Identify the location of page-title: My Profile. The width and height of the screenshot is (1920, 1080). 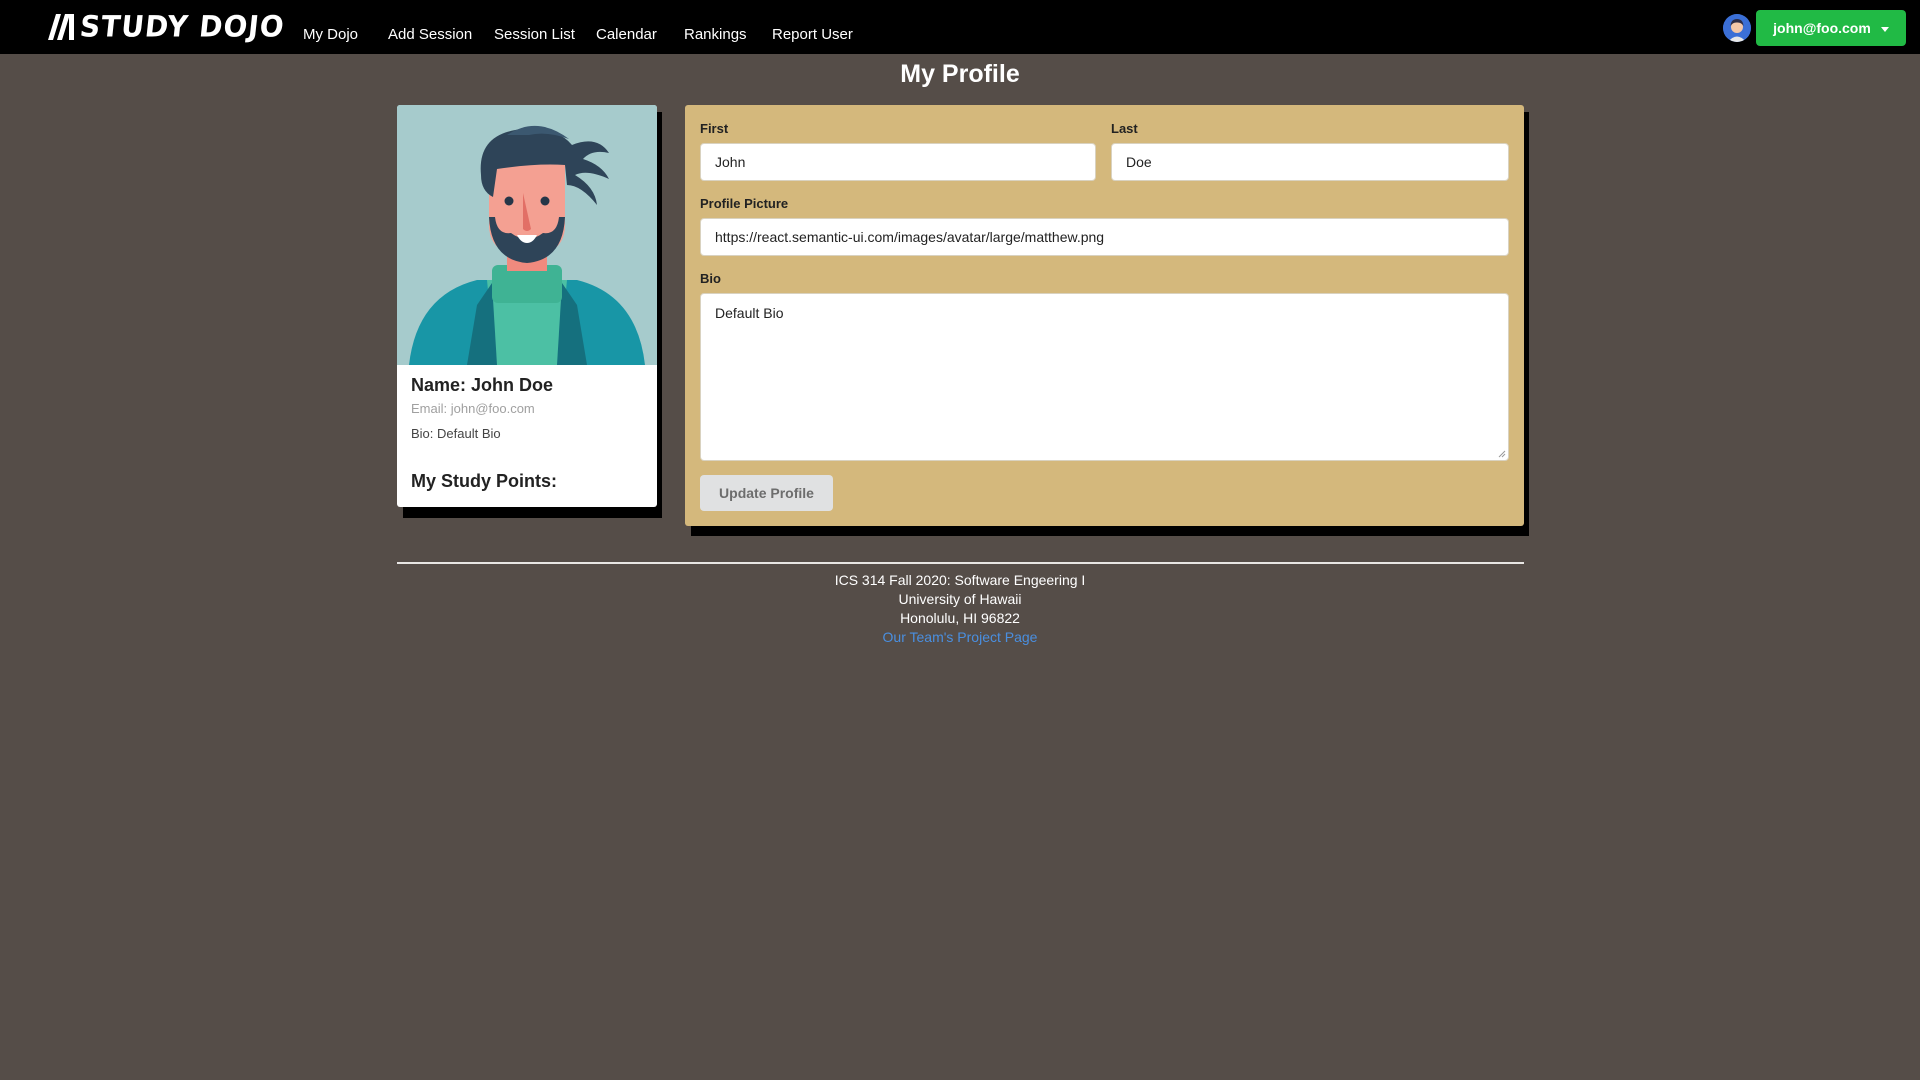
(960, 74).